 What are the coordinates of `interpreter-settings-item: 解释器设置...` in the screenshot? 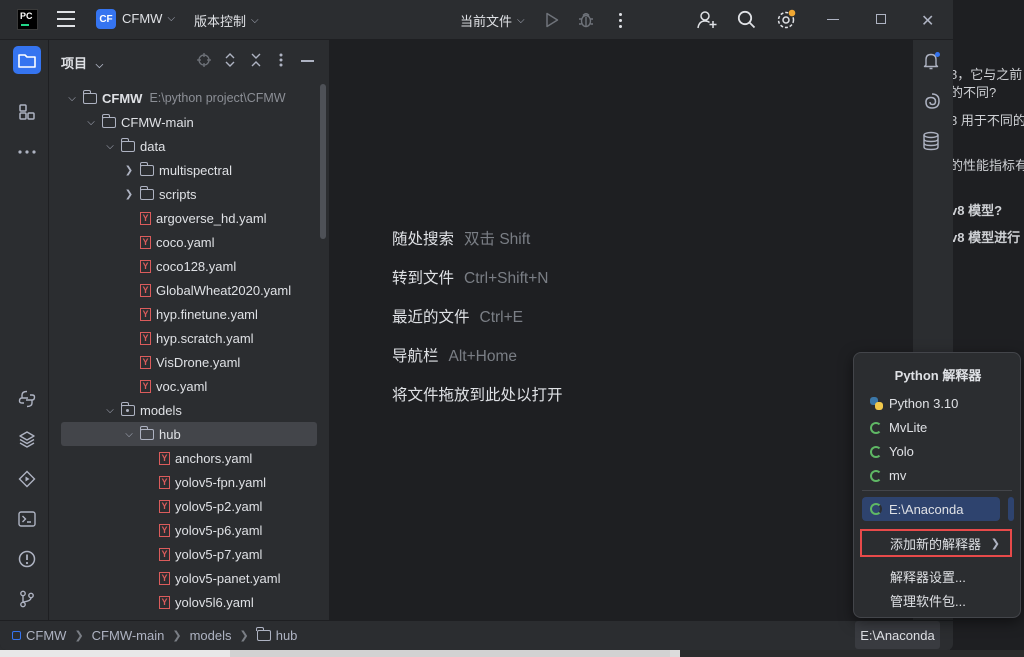 It's located at (928, 576).